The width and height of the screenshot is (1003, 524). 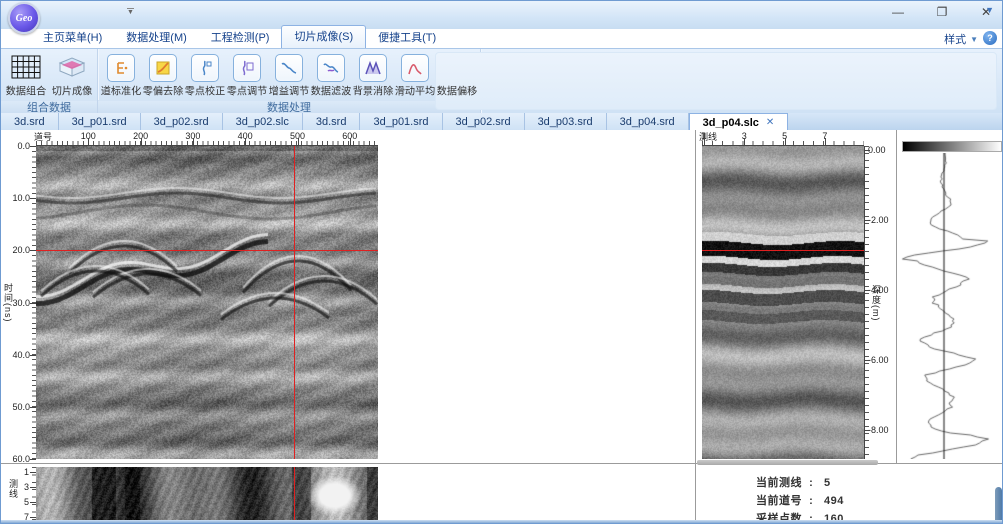 I want to click on doc-tab-label: 3d.srd, so click(x=331, y=122).